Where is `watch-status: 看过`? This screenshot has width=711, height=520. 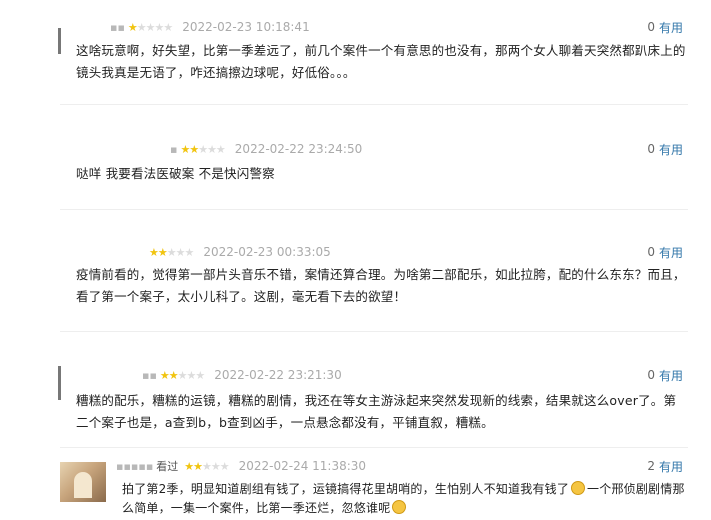
watch-status: 看过 is located at coordinates (167, 466).